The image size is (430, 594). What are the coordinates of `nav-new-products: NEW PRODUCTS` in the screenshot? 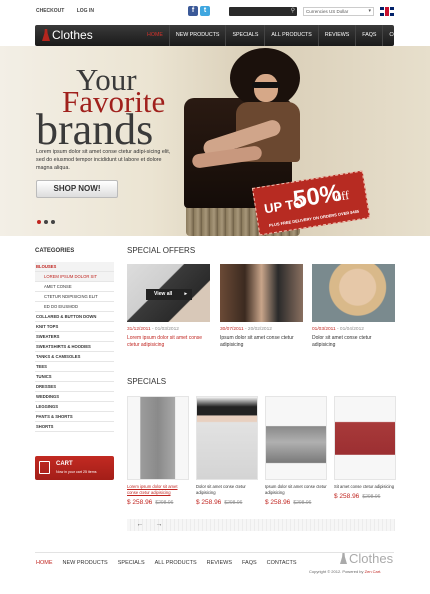 It's located at (197, 35).